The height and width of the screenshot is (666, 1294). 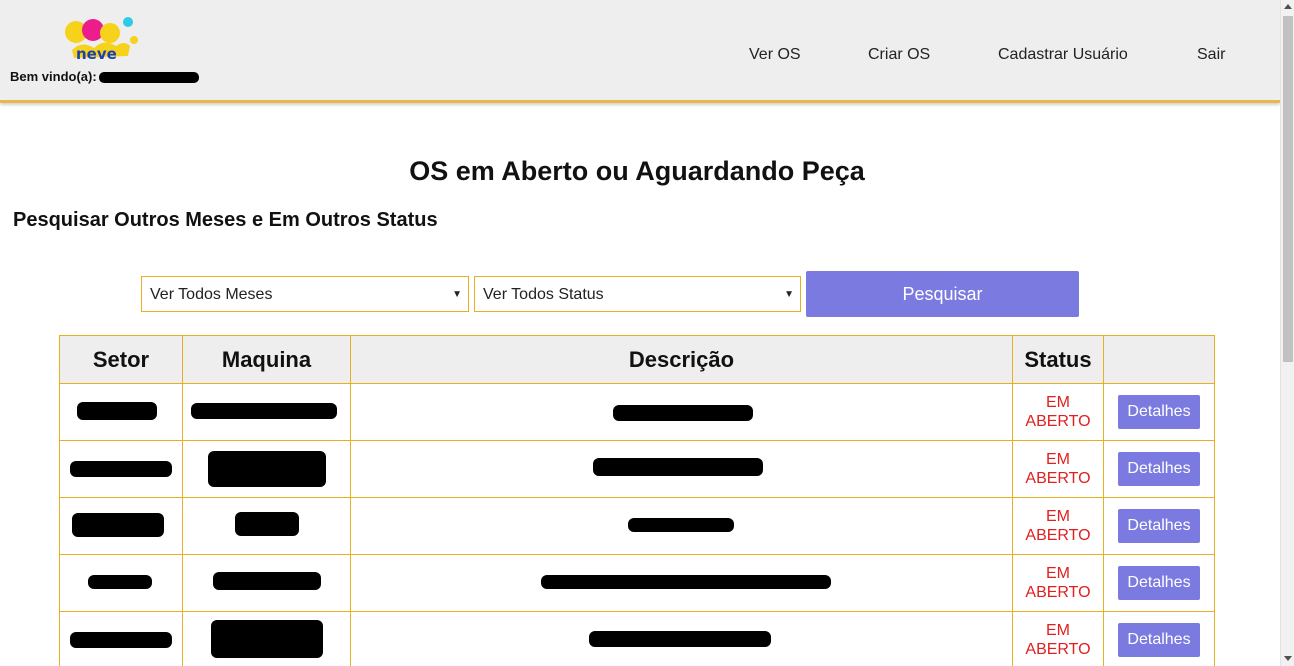 I want to click on status-select: Ver Todos Status ▼, so click(x=637, y=294).